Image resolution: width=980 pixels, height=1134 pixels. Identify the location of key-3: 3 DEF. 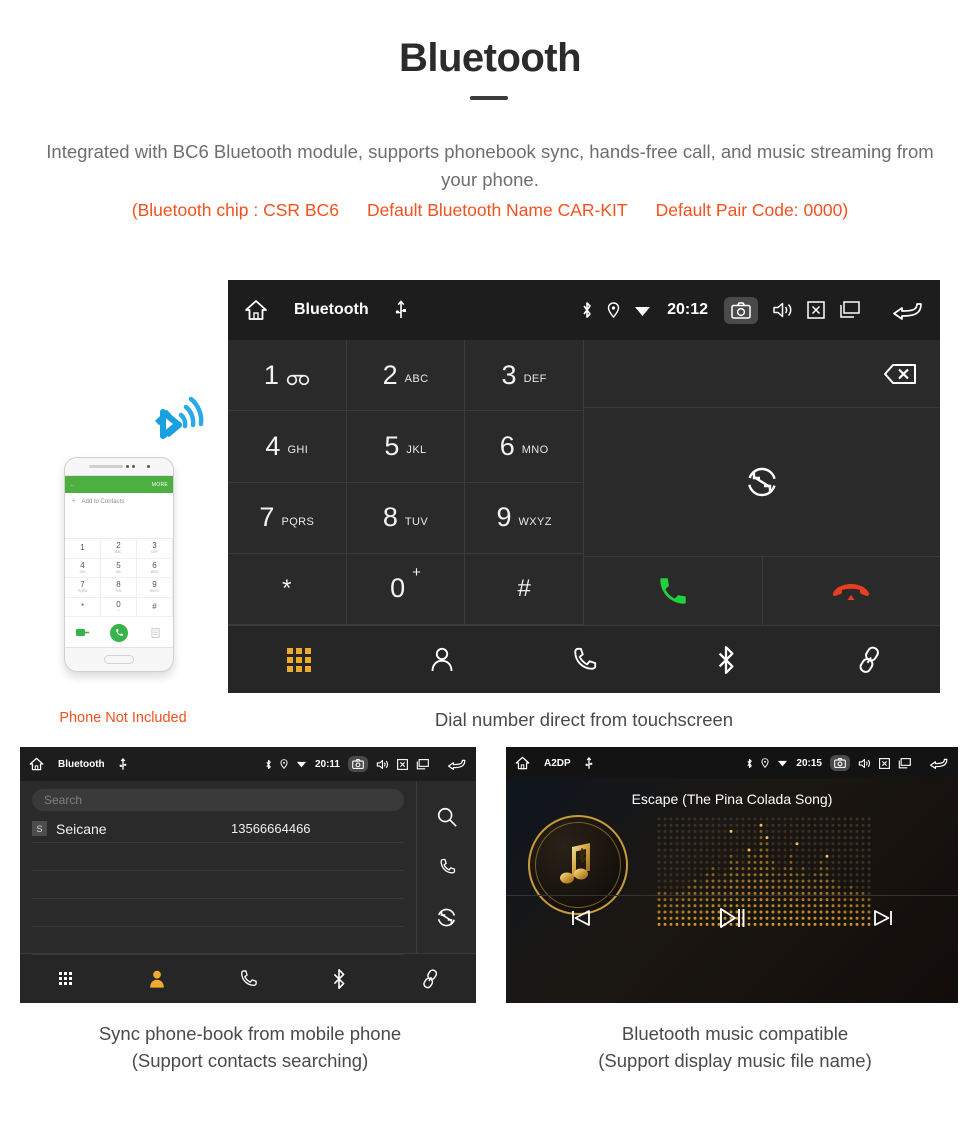
(524, 376).